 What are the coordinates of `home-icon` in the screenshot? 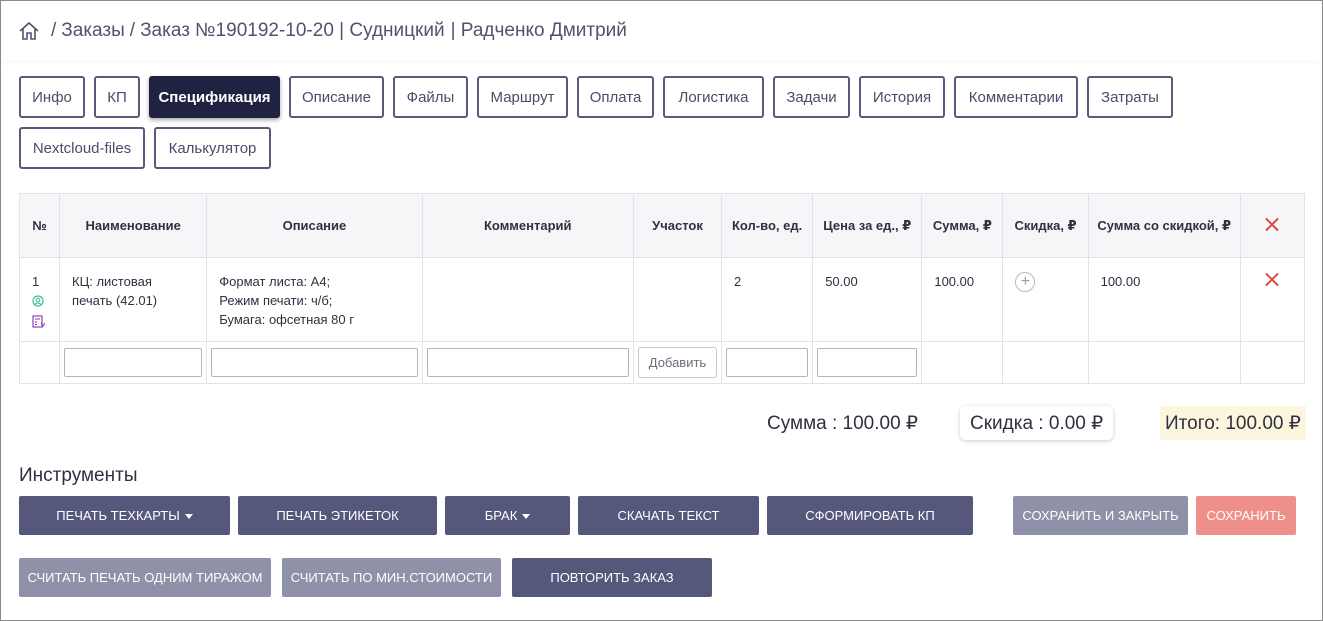 It's located at (29, 31).